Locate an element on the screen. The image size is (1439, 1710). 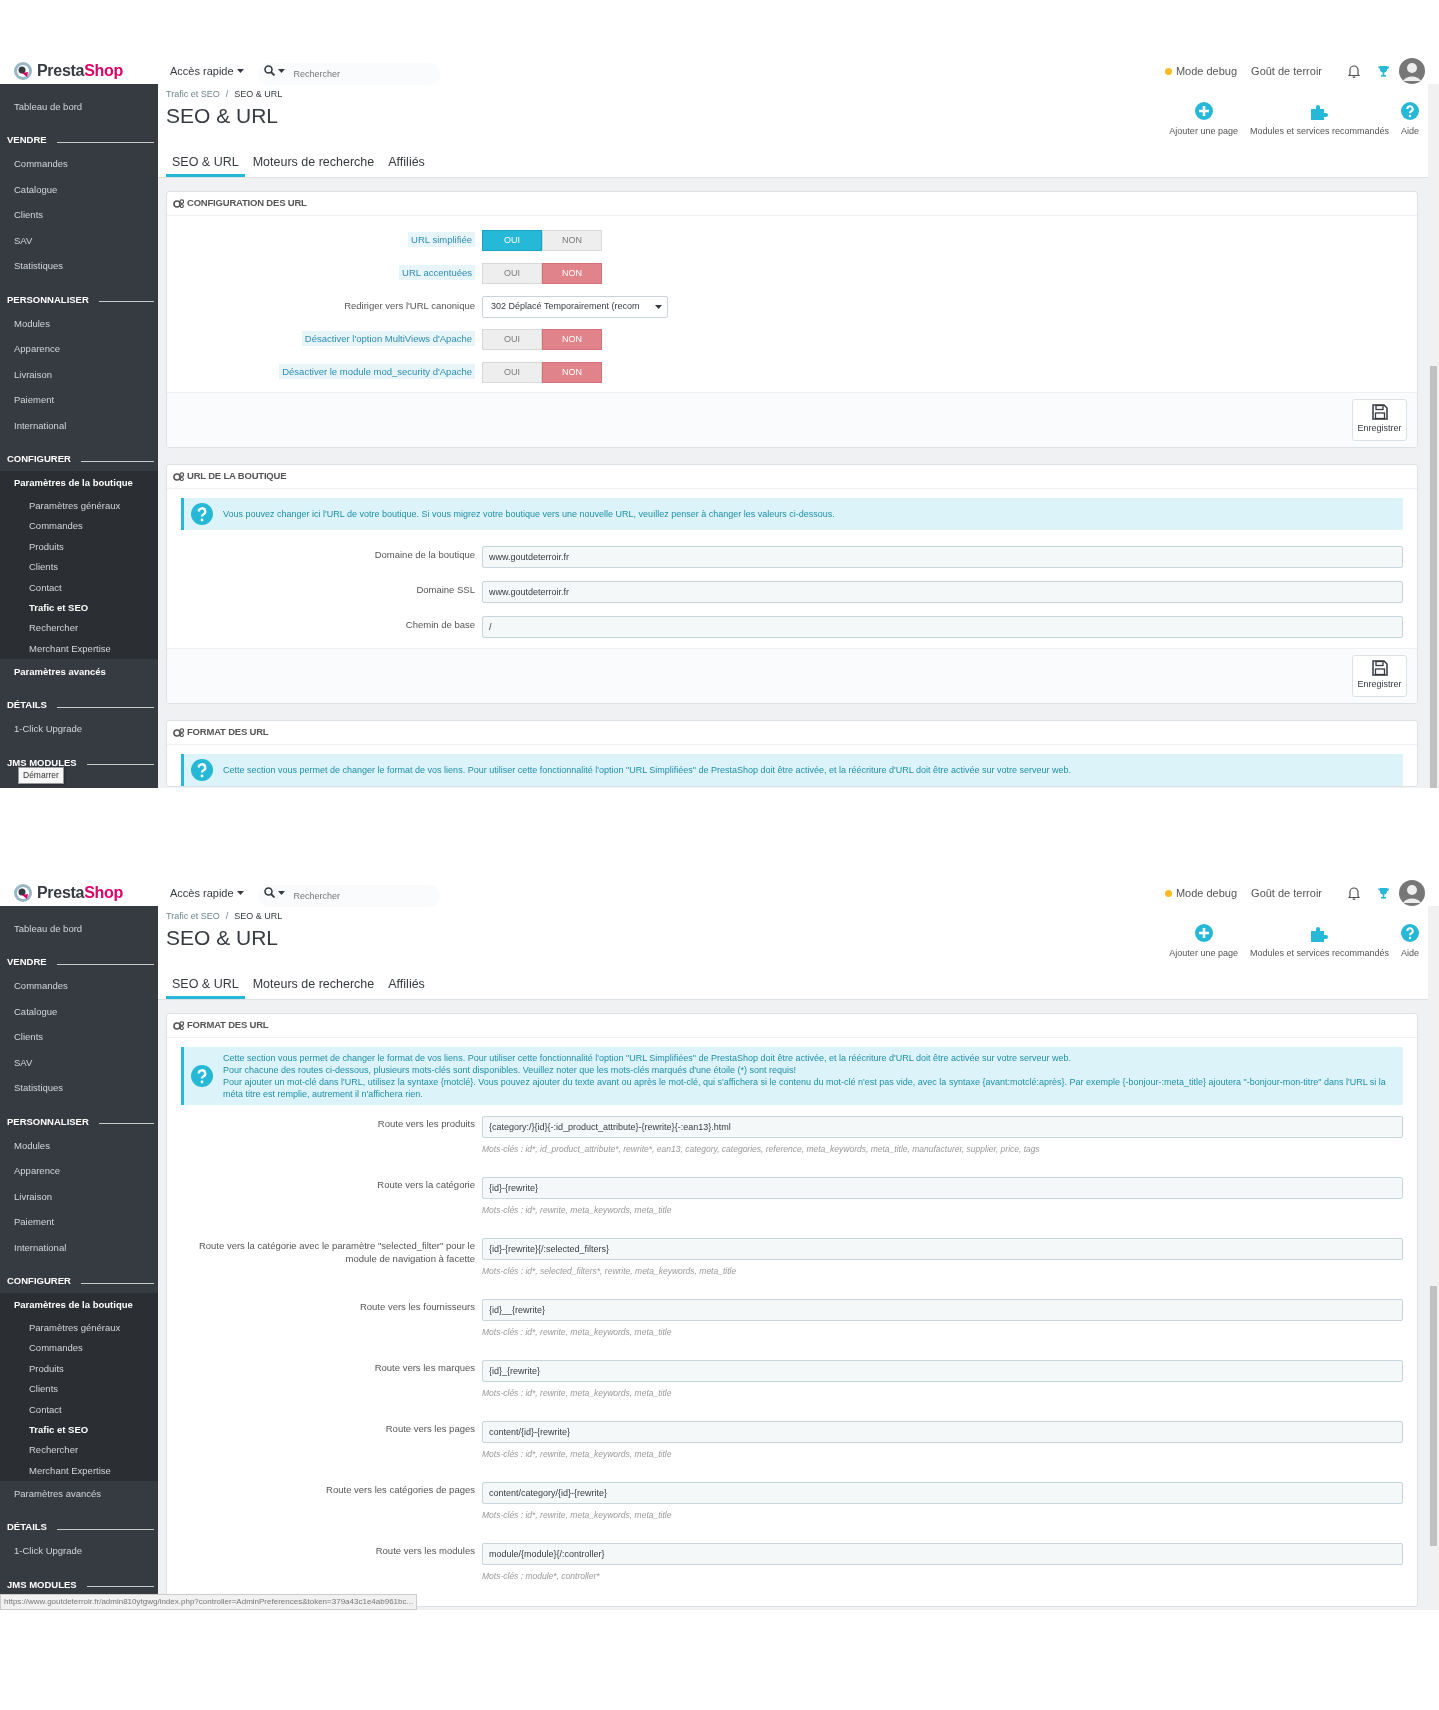
route-field: module/{module}{/:controller} is located at coordinates (942, 1554).